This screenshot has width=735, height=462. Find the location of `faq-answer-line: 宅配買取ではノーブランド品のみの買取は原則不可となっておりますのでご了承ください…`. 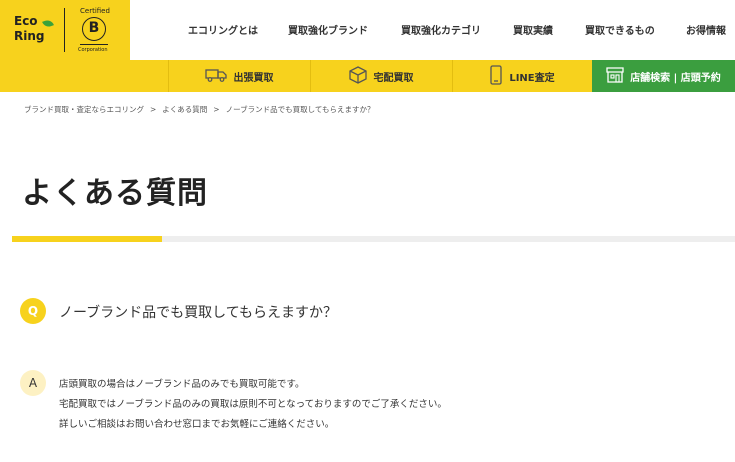

faq-answer-line: 宅配買取ではノーブランド品のみの買取は原則不可となっておりますのでご了承ください… is located at coordinates (253, 404).